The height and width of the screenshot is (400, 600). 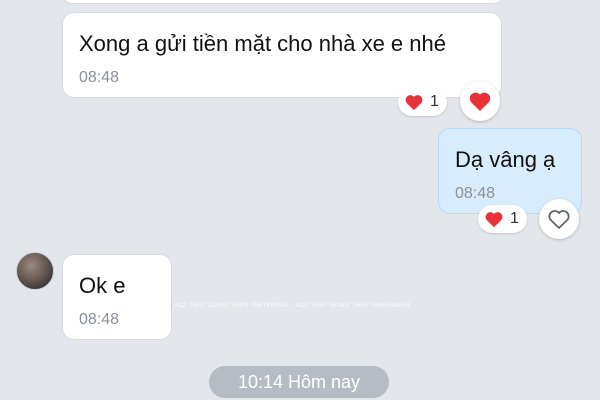 What do you see at coordinates (299, 382) in the screenshot?
I see `date-separator: 10:14 Hôm nay` at bounding box center [299, 382].